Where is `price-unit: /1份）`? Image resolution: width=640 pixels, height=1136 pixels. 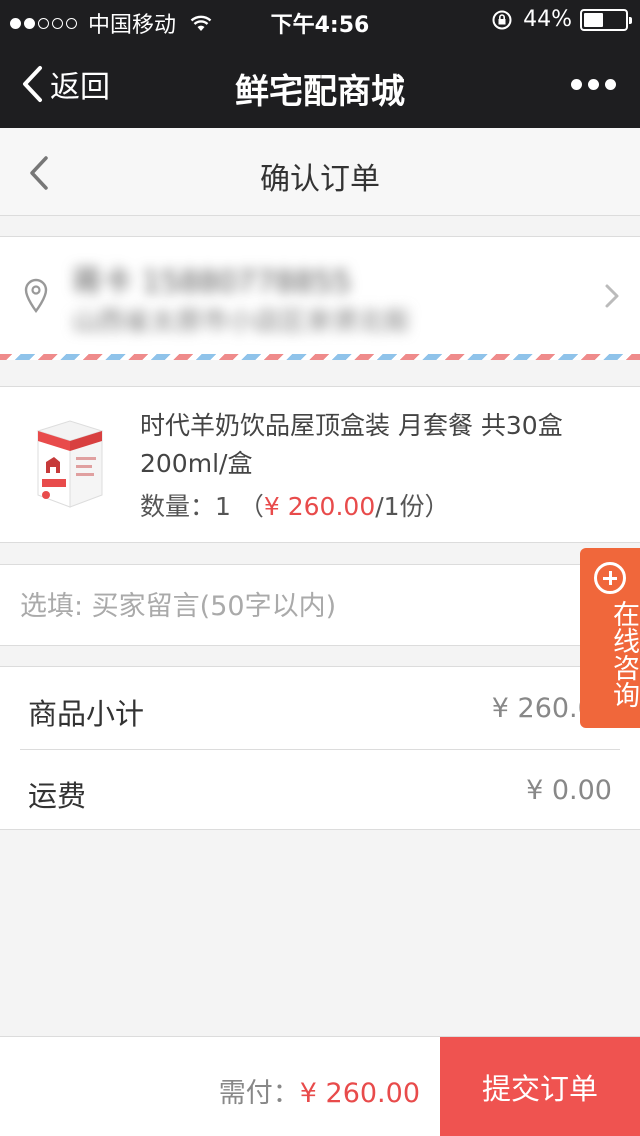
price-unit: /1份） is located at coordinates (412, 506).